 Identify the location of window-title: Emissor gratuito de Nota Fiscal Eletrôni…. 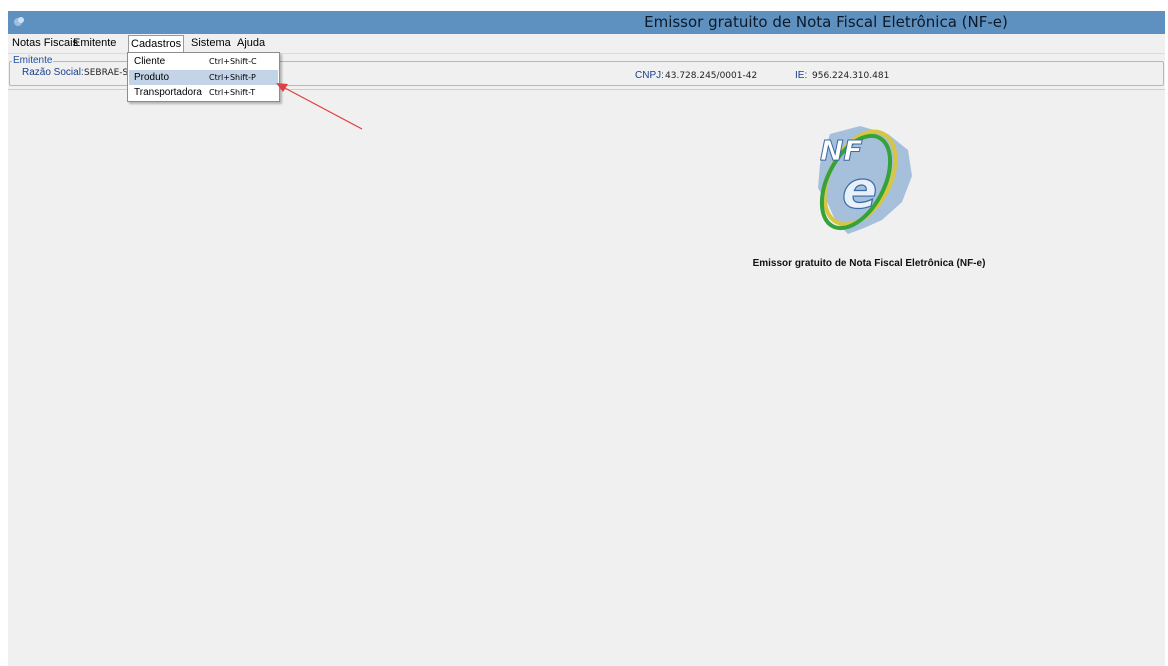
(826, 22).